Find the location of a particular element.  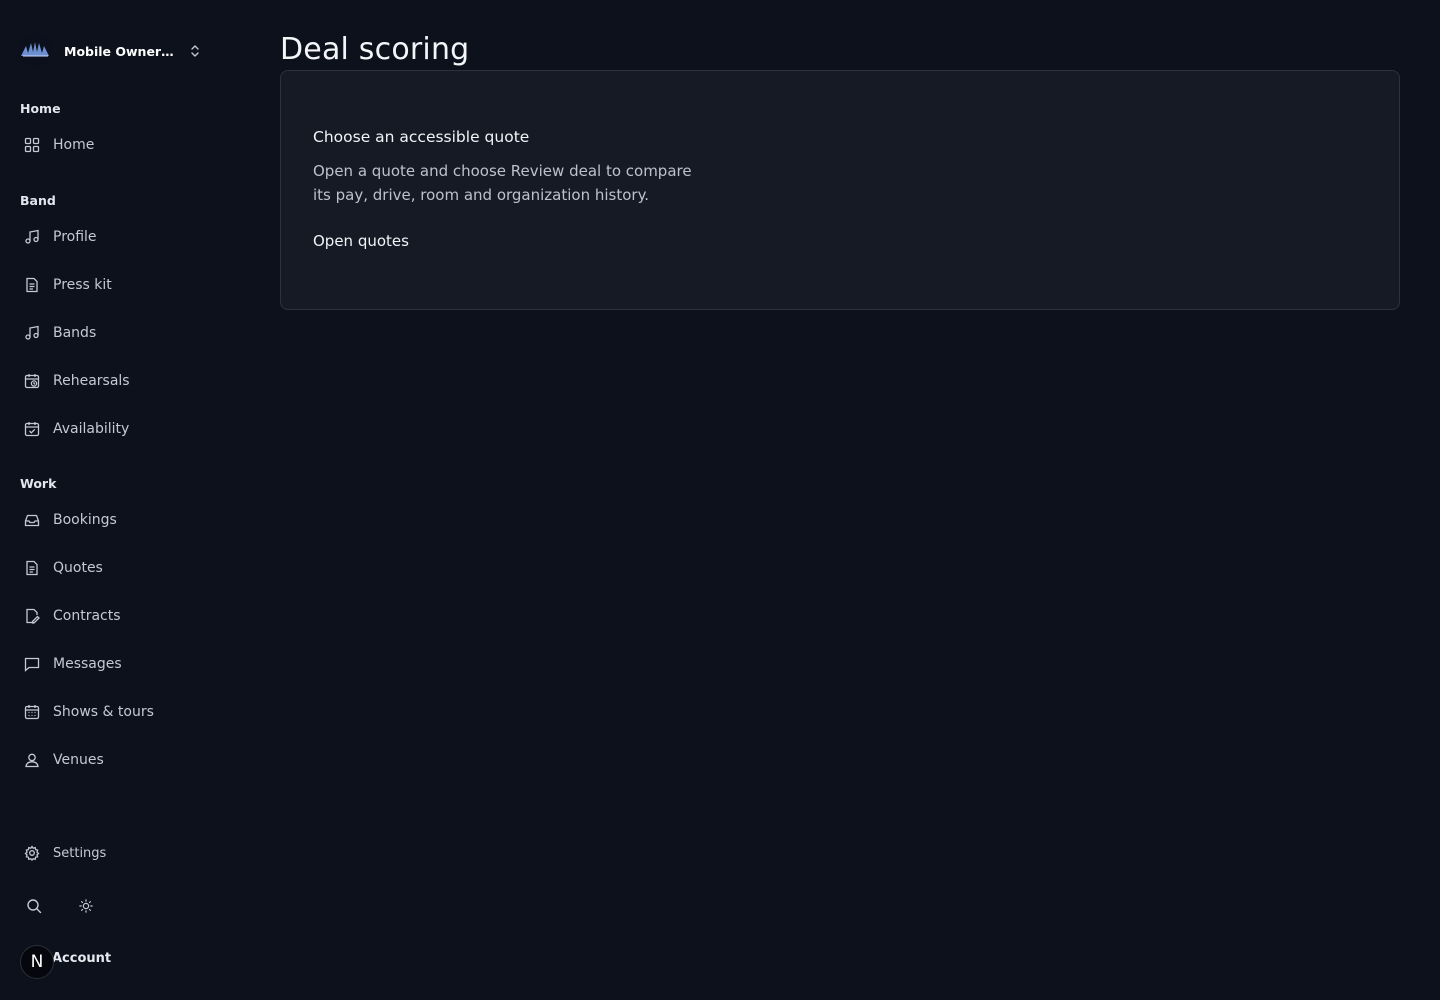

gear-icon is located at coordinates (33, 853).